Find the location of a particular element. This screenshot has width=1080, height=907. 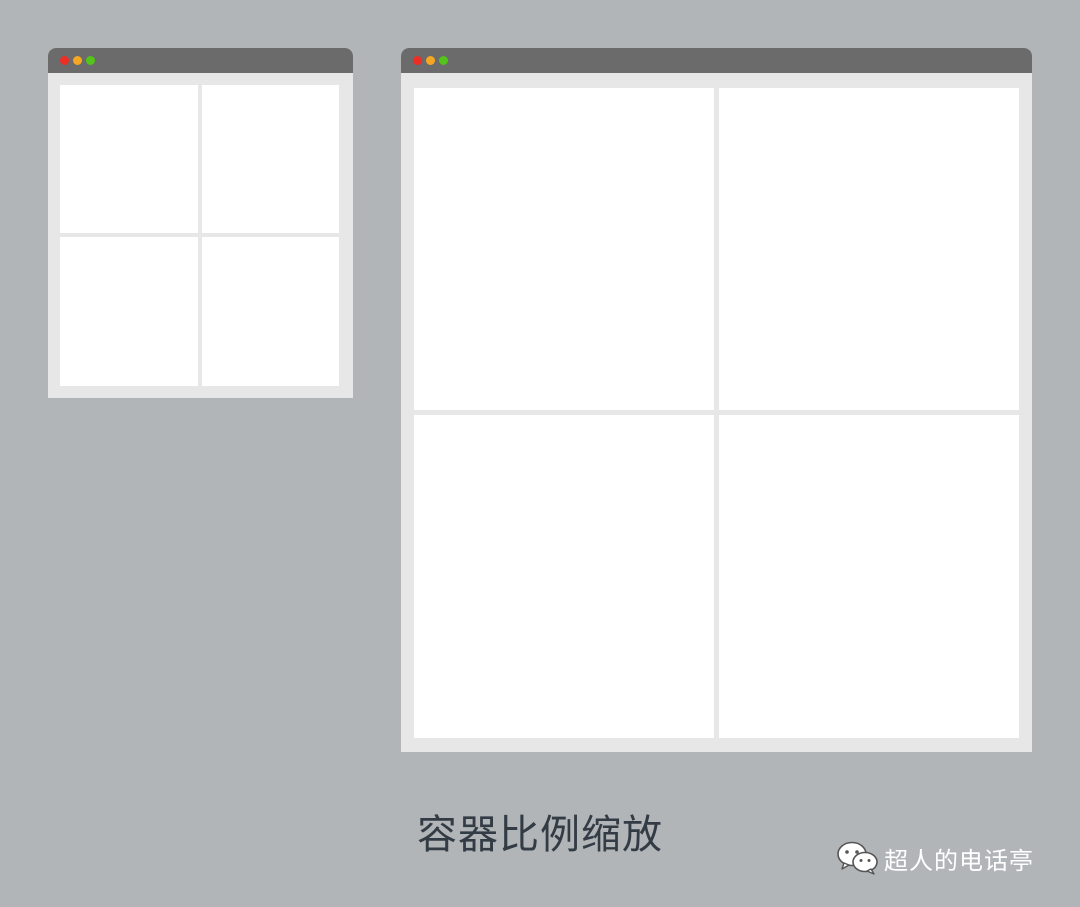

watermark: 超人的电话亭 is located at coordinates (935, 858).